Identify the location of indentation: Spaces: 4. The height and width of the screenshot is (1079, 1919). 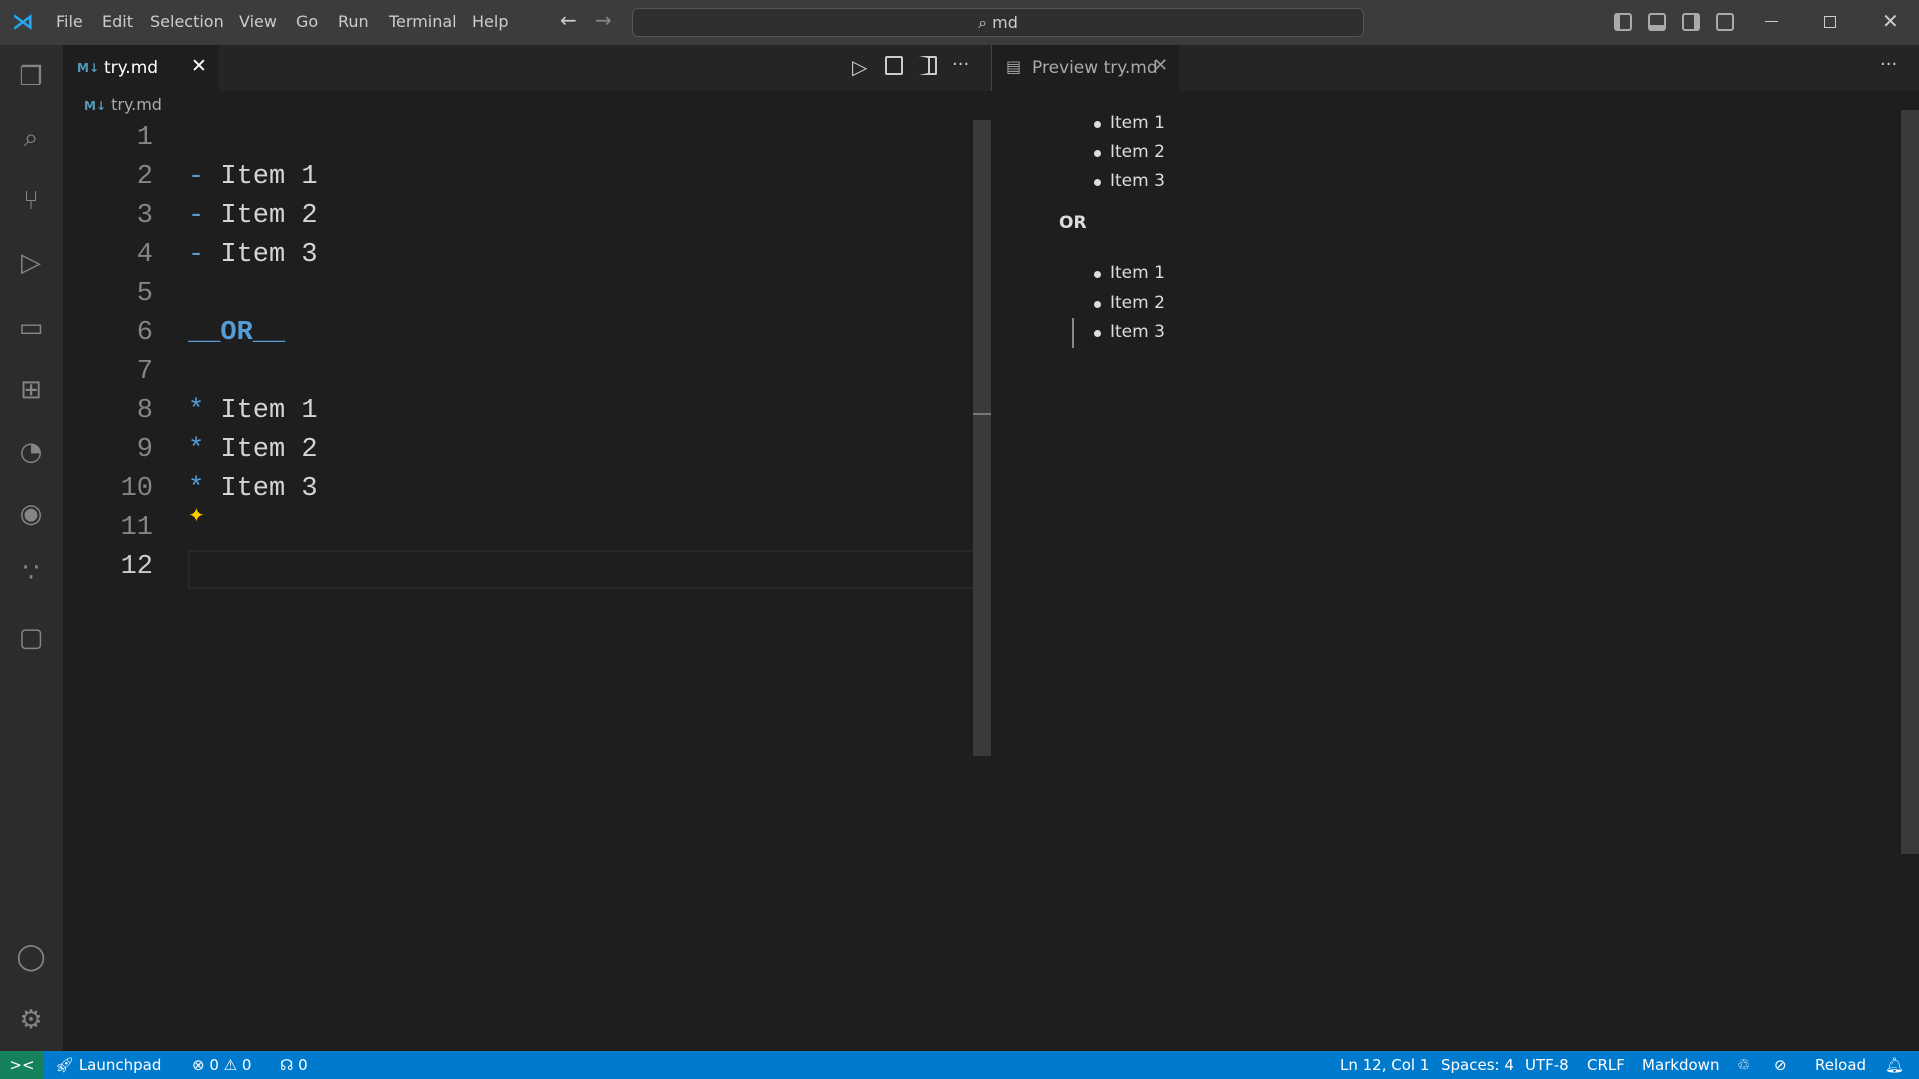
(1477, 1065).